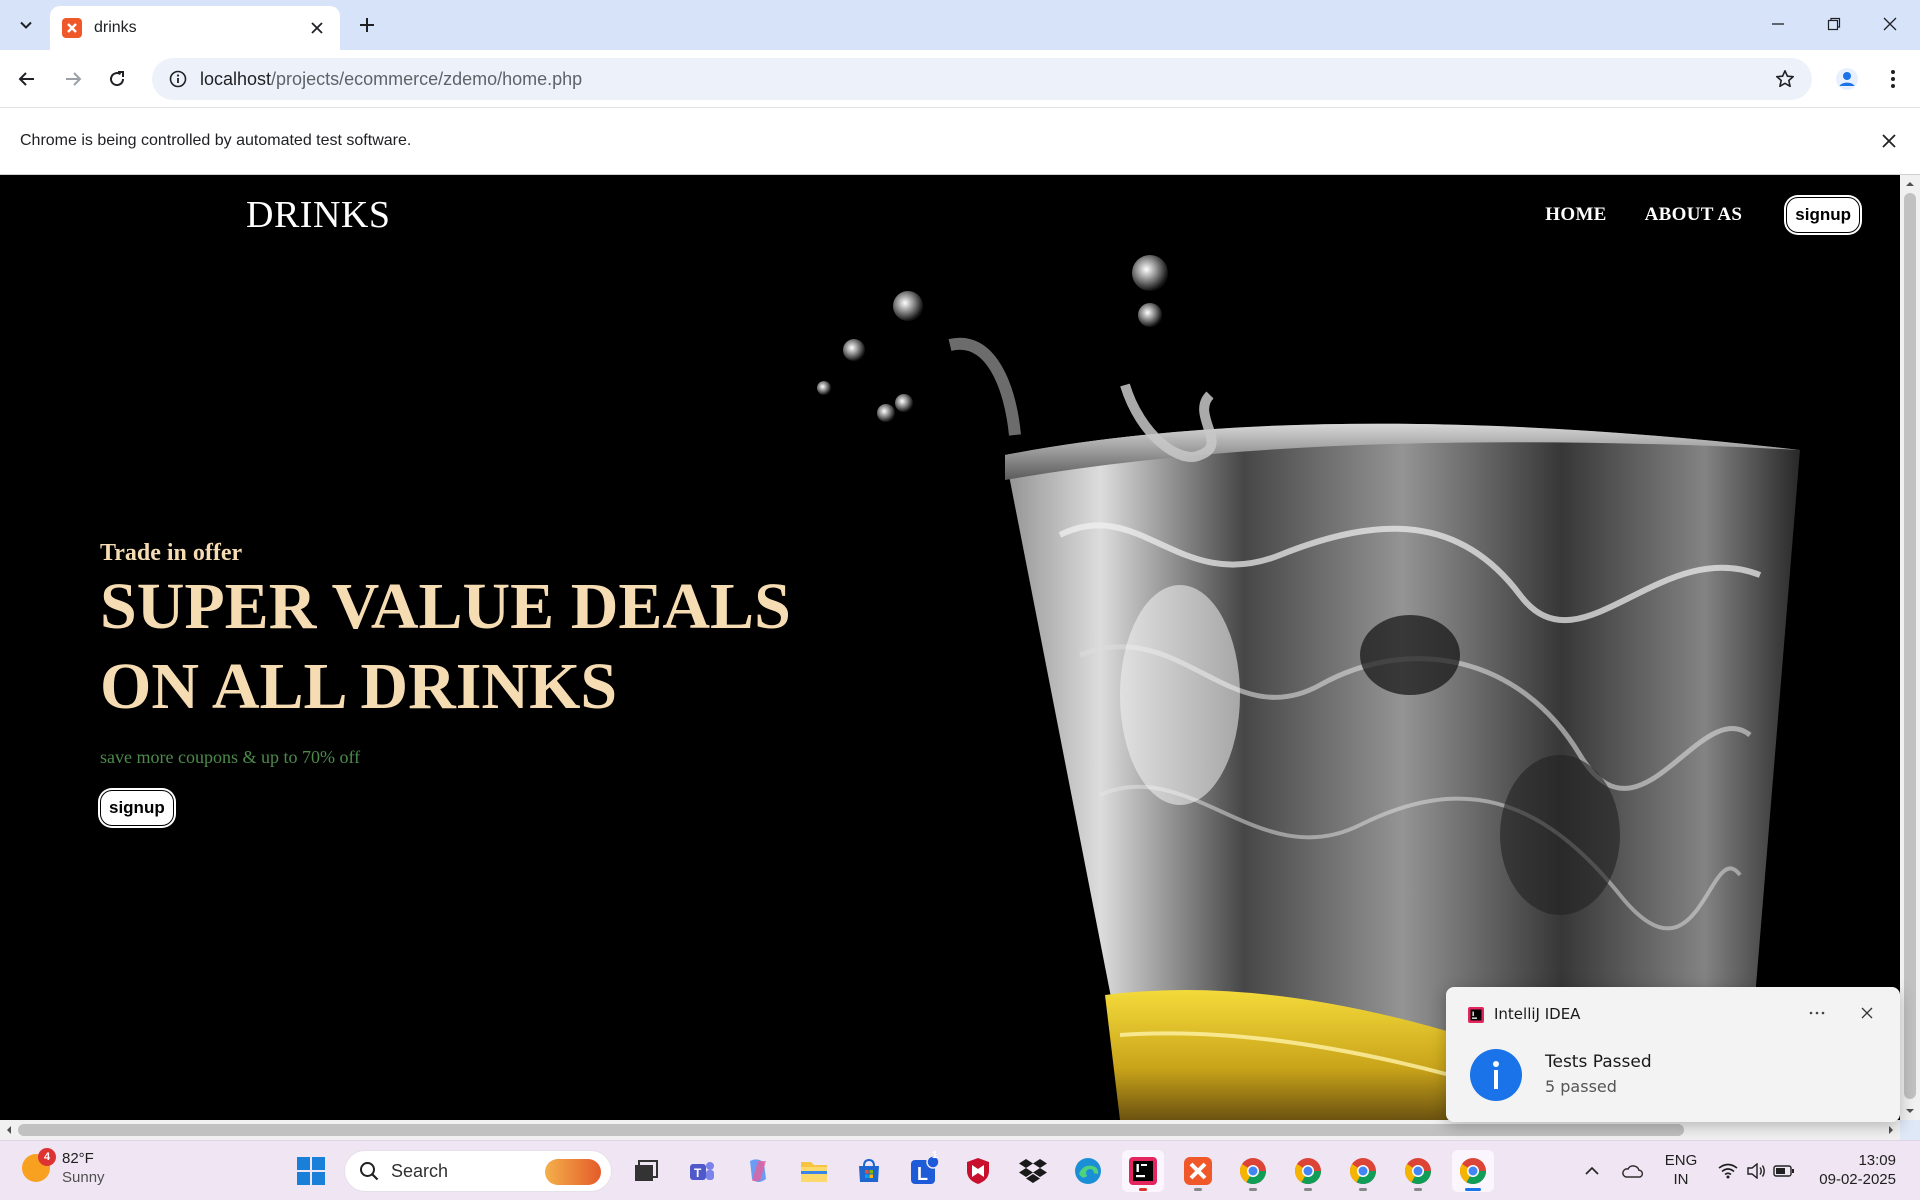 Image resolution: width=1920 pixels, height=1200 pixels. I want to click on scroll-up-icon, so click(1910, 184).